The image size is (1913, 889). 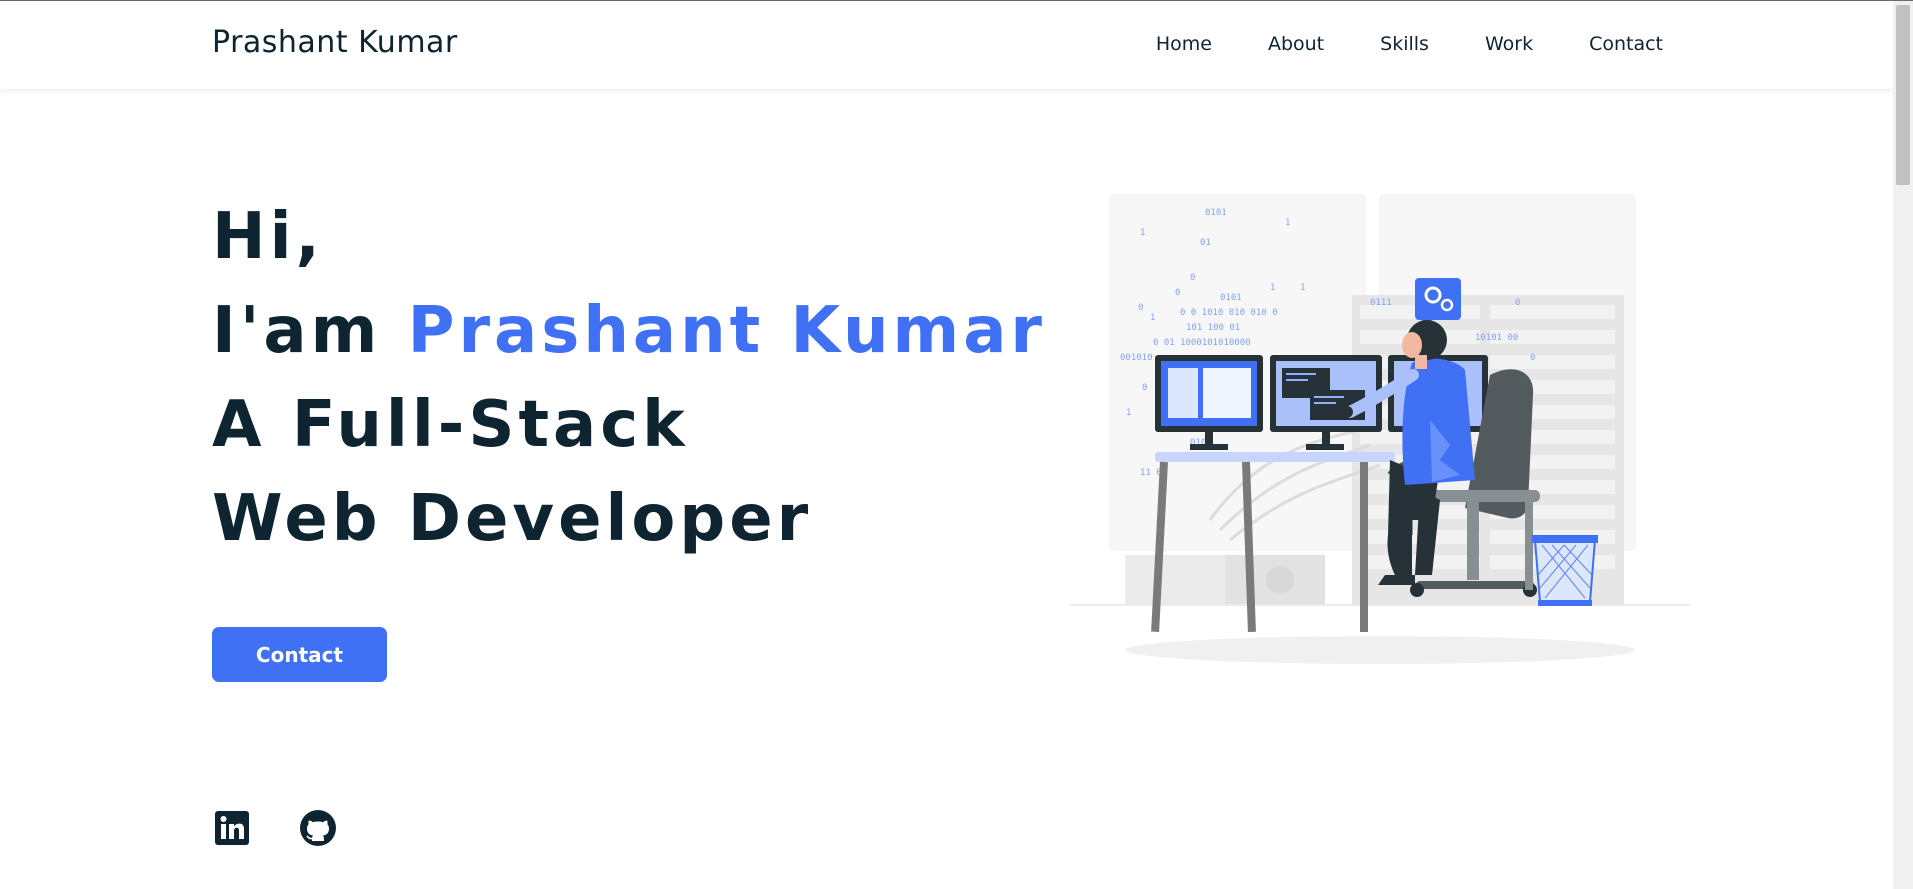 I want to click on main-nav: Home About Skills Work Contact, so click(x=1409, y=44).